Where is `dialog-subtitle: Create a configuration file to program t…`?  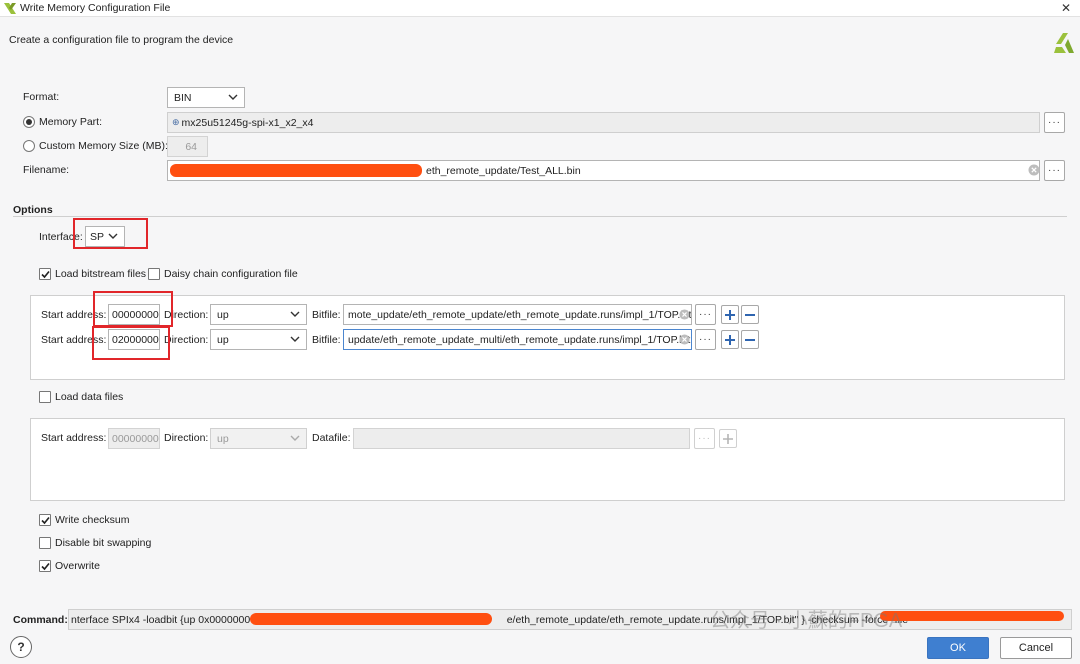
dialog-subtitle: Create a configuration file to program t… is located at coordinates (121, 40).